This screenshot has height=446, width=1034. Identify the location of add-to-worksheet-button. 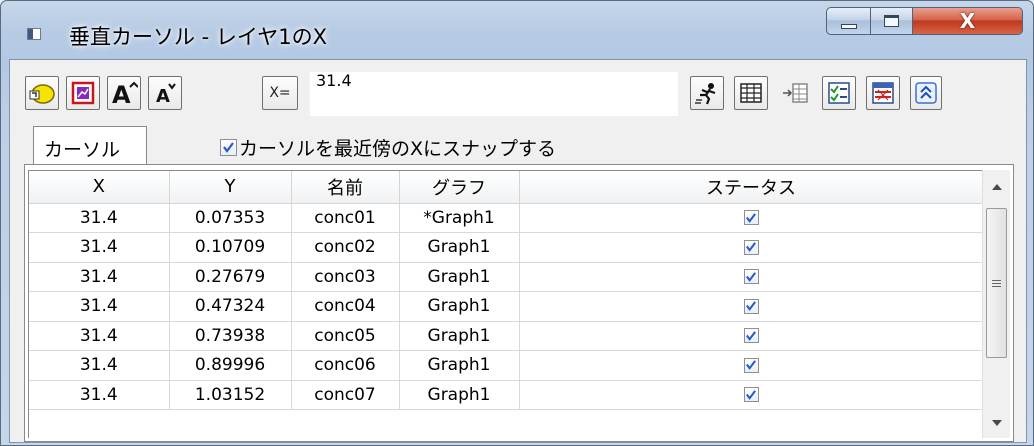
(795, 93).